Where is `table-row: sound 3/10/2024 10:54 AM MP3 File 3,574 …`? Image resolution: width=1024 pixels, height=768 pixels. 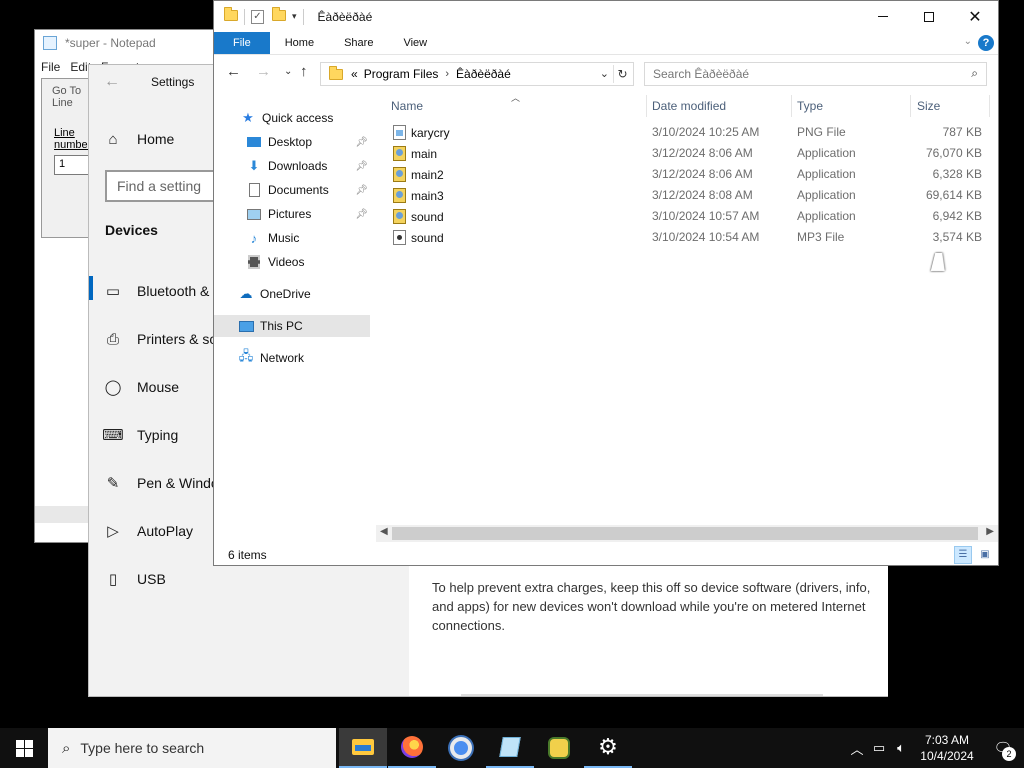
table-row: sound 3/10/2024 10:54 AM MP3 File 3,574 … is located at coordinates (689, 237).